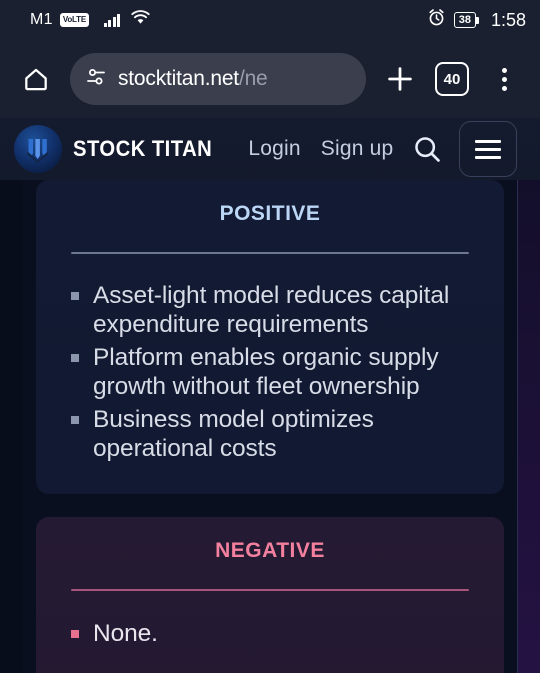 The image size is (540, 673). Describe the element at coordinates (504, 79) in the screenshot. I see `more-vertical-icon` at that location.